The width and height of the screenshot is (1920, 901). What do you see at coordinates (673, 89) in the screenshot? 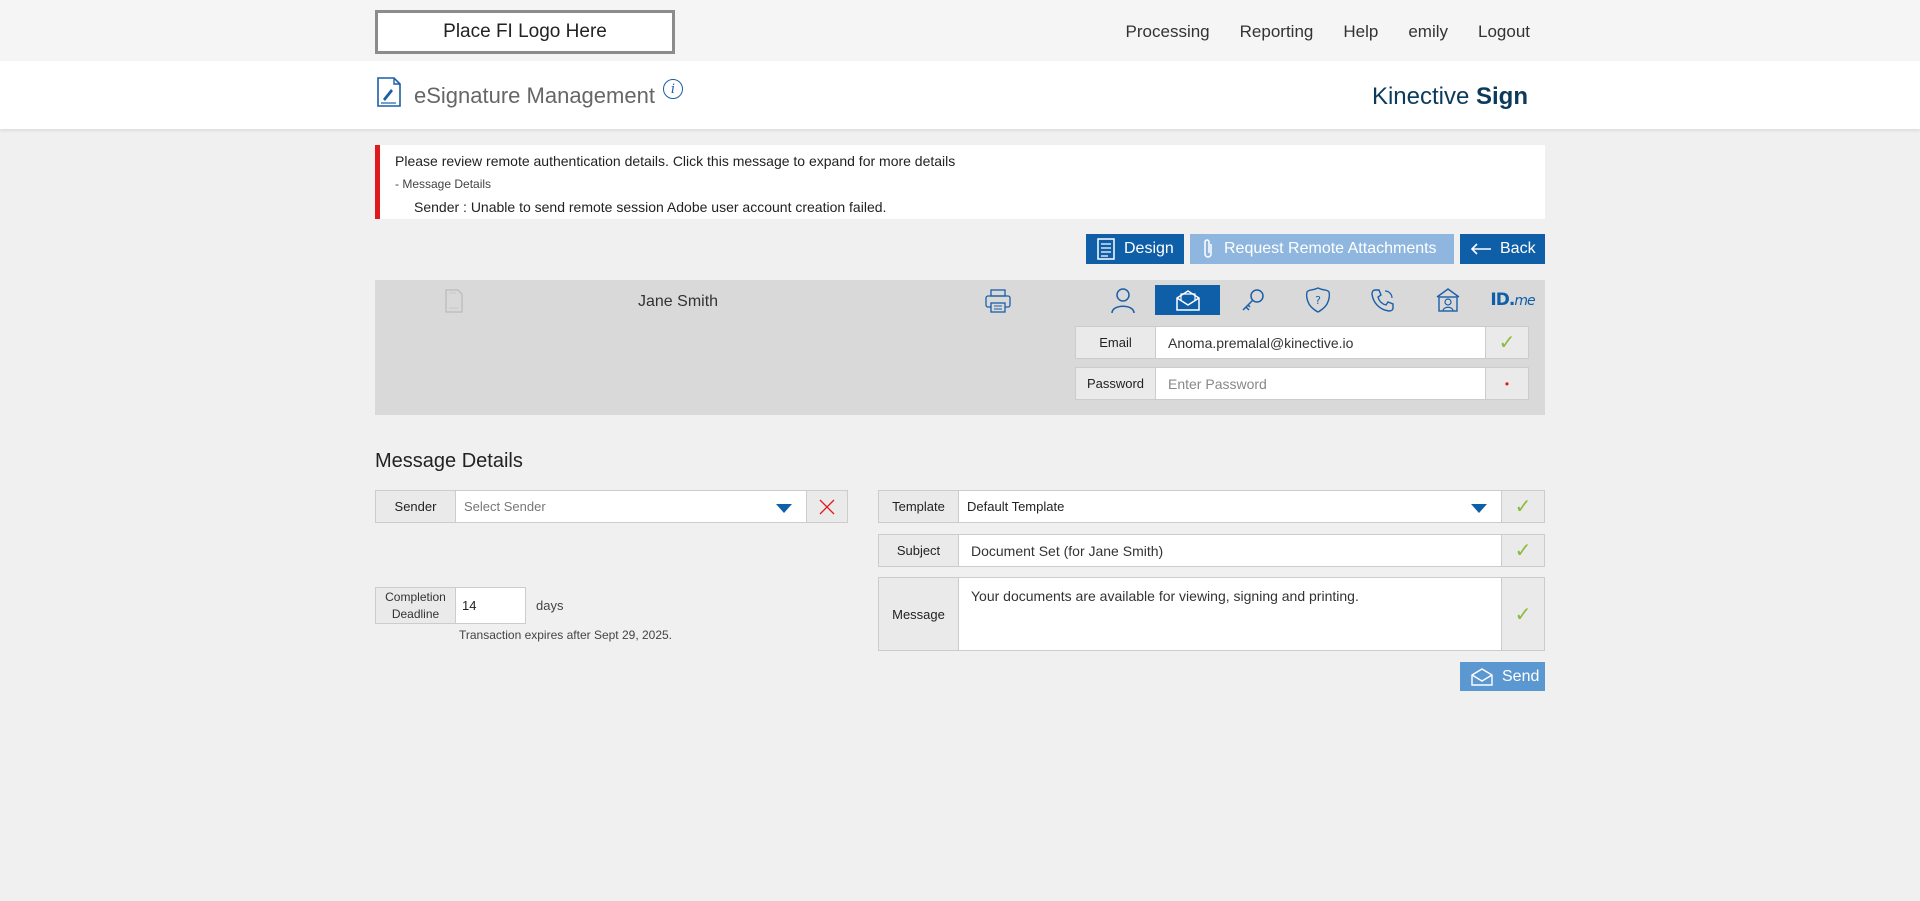
I see `info-icon: i` at bounding box center [673, 89].